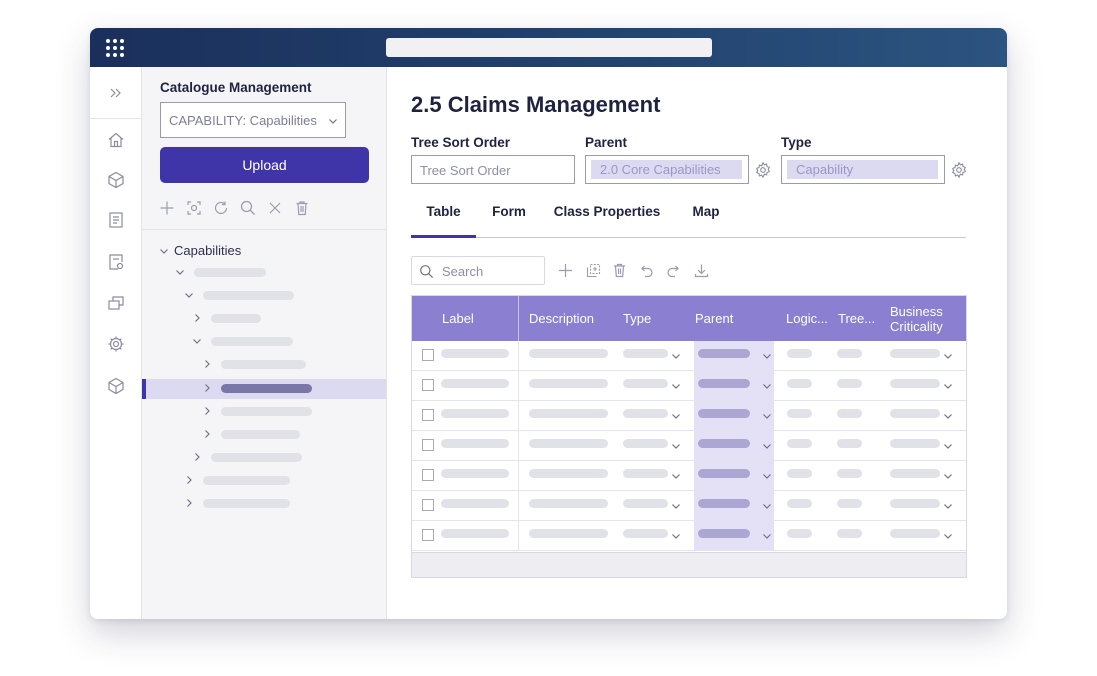 The height and width of the screenshot is (676, 1097). Describe the element at coordinates (116, 220) in the screenshot. I see `book-icon` at that location.